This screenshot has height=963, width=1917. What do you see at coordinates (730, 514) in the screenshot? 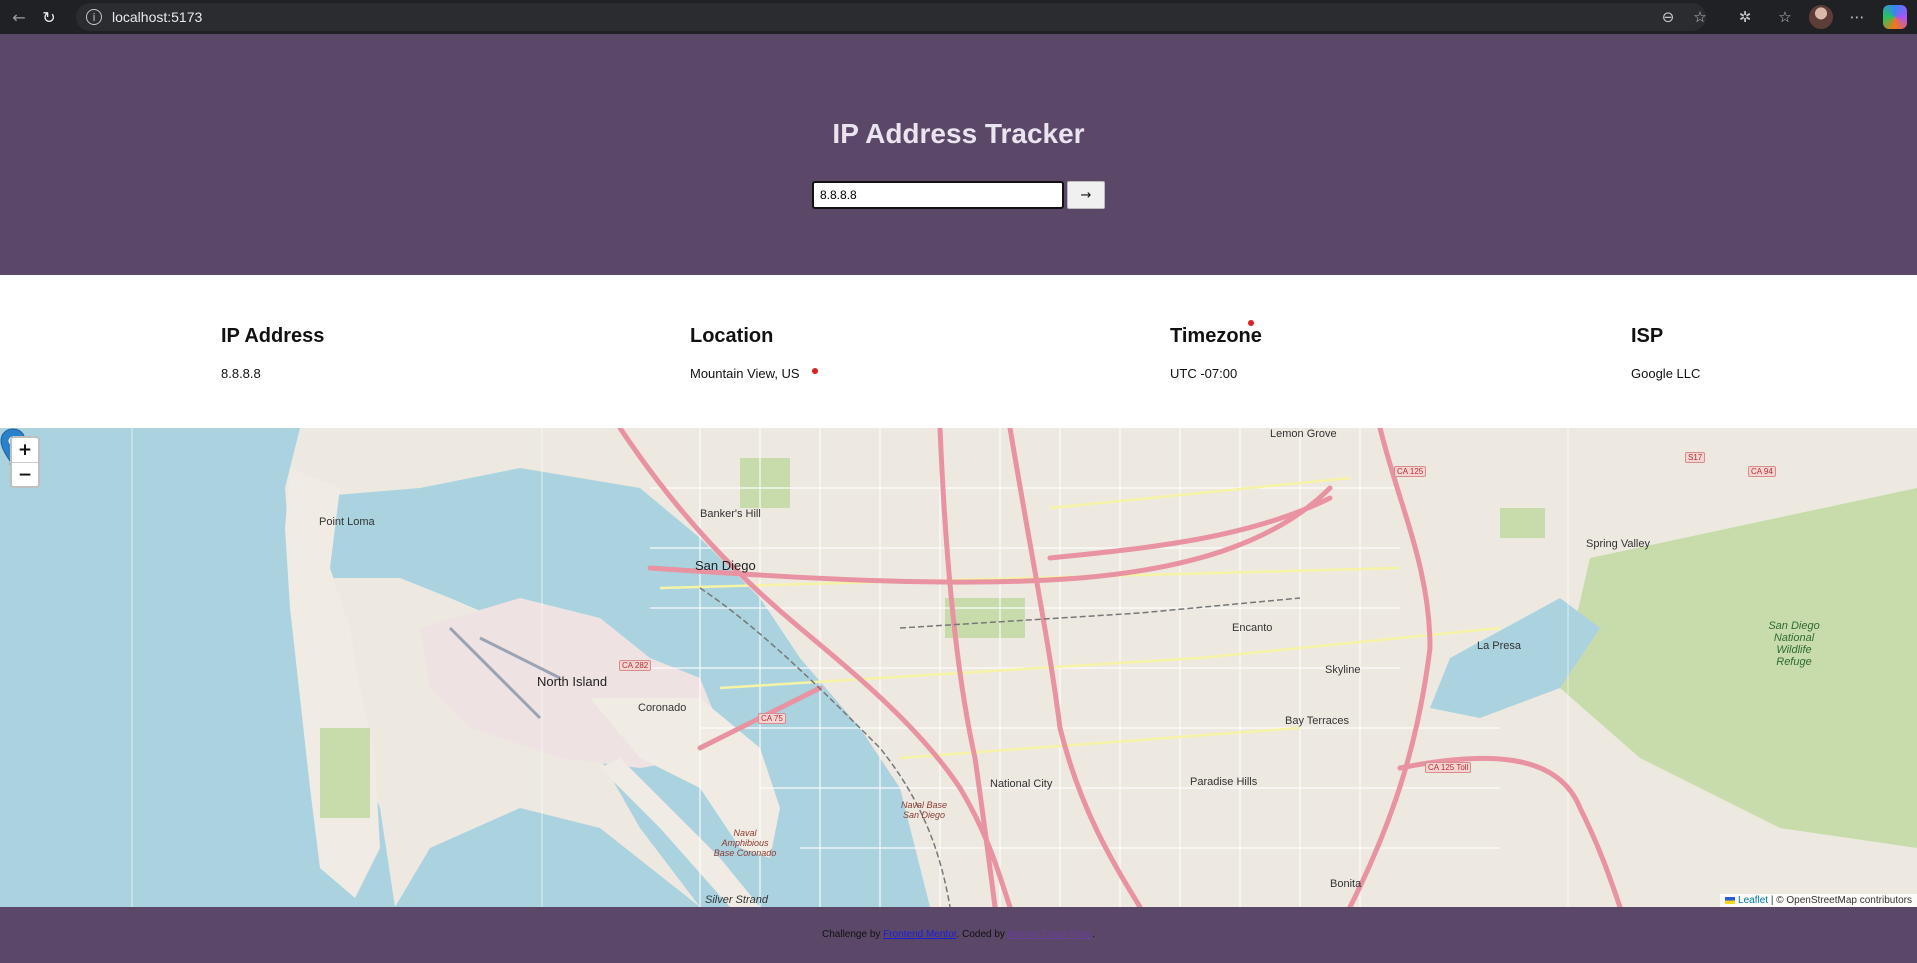
I see `map-label-bankers-hill: Banker's Hill` at bounding box center [730, 514].